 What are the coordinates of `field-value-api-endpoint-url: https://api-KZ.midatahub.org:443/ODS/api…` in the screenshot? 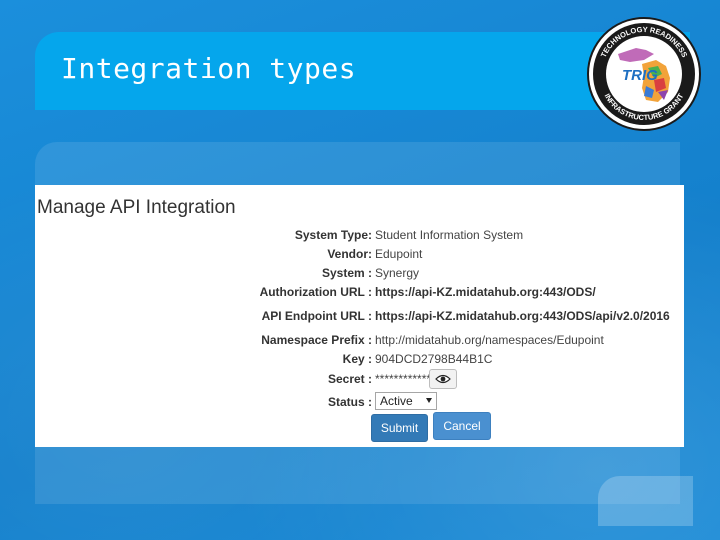 It's located at (522, 316).